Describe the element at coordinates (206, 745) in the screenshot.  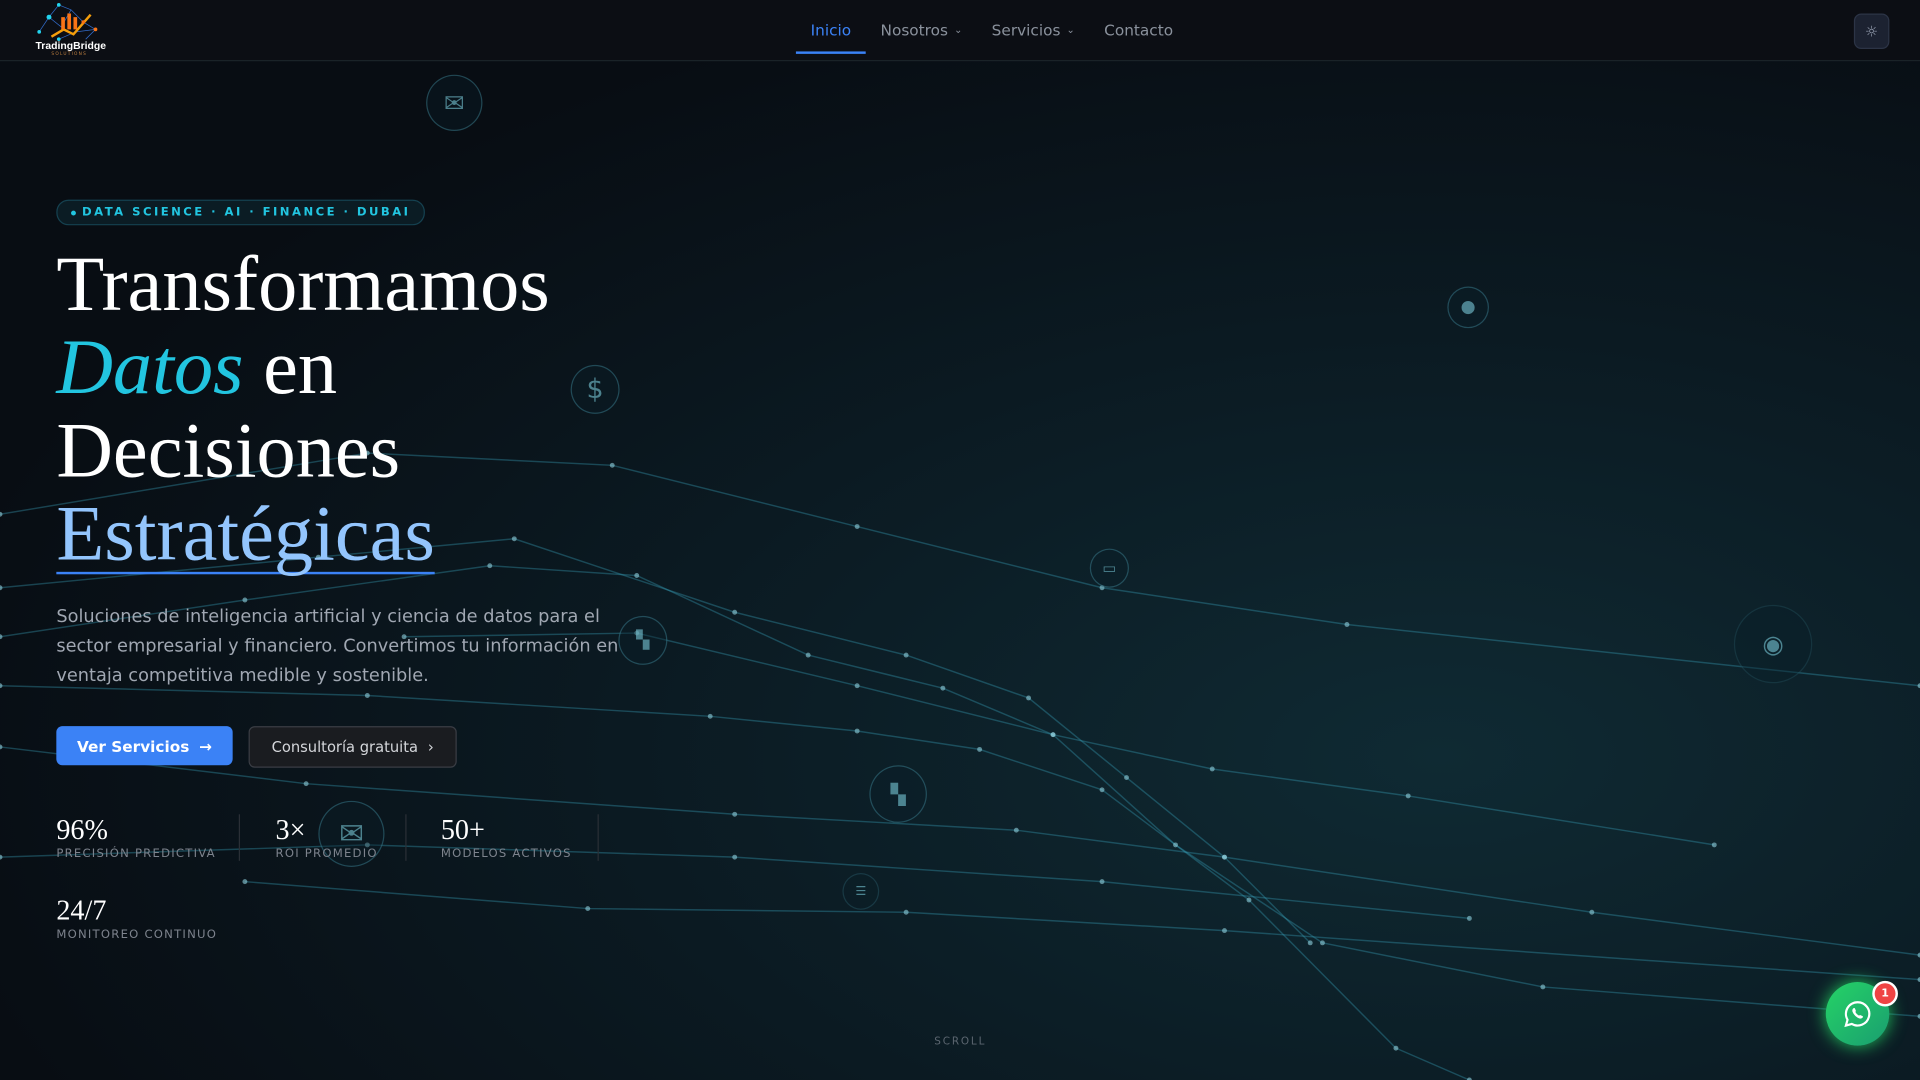
I see `arrow-right-icon: →` at that location.